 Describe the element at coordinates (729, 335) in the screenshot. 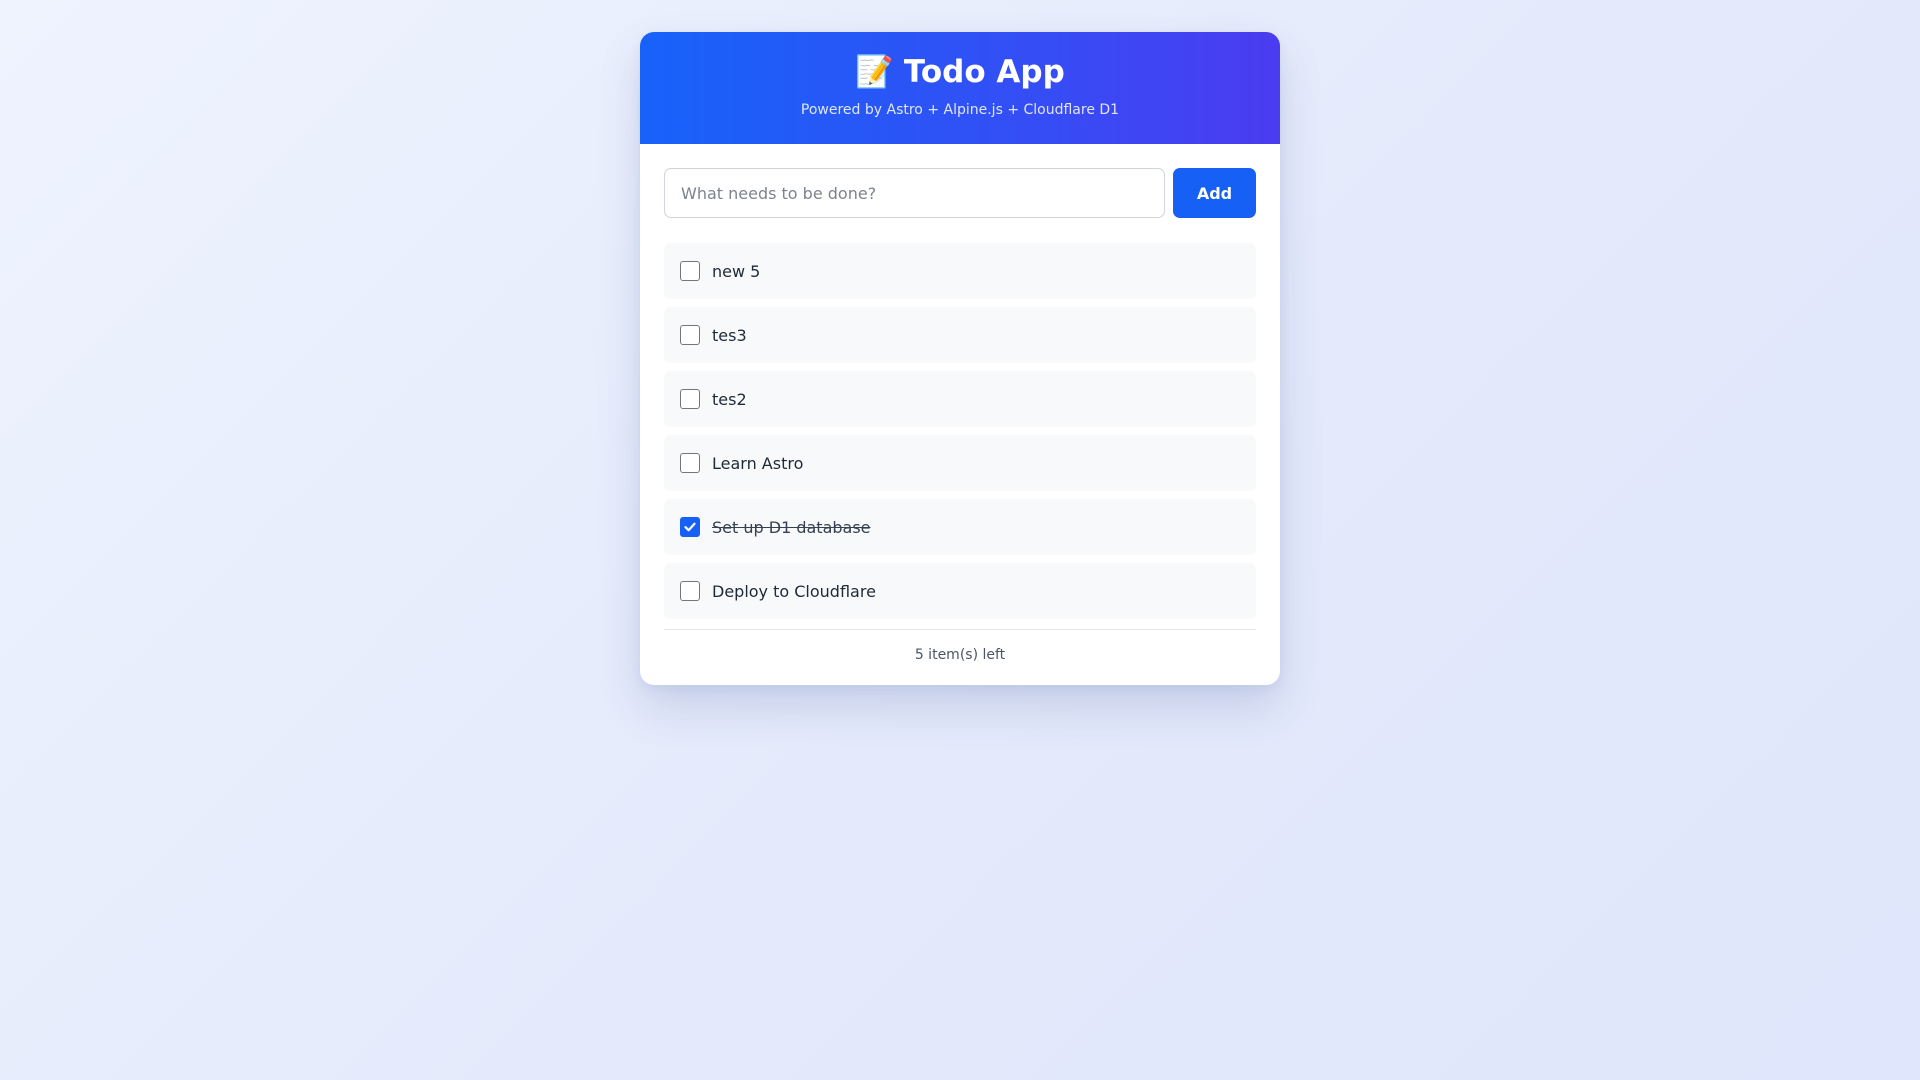

I see `todo-text: tes3` at that location.